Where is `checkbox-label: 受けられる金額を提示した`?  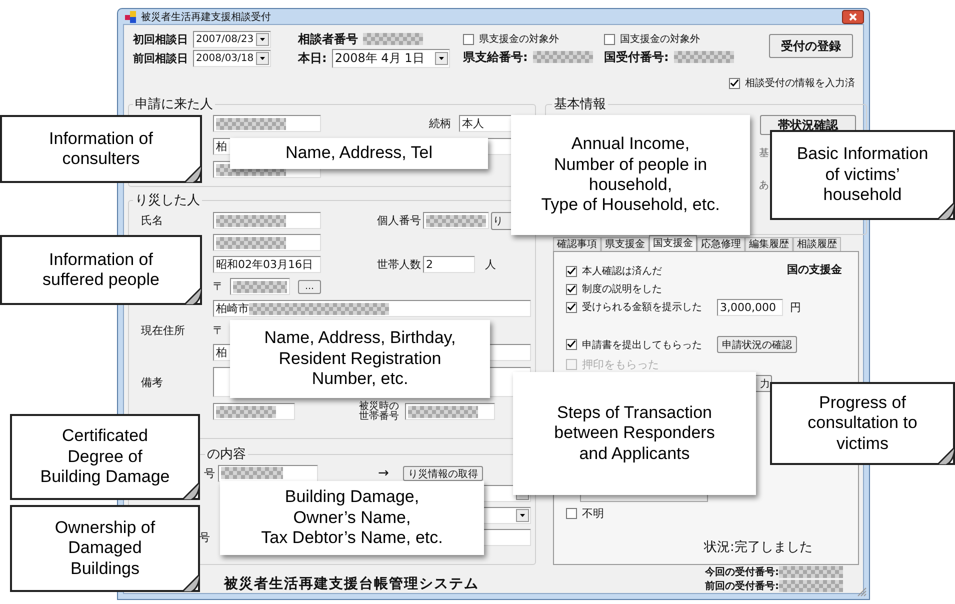 checkbox-label: 受けられる金額を提示した is located at coordinates (642, 307).